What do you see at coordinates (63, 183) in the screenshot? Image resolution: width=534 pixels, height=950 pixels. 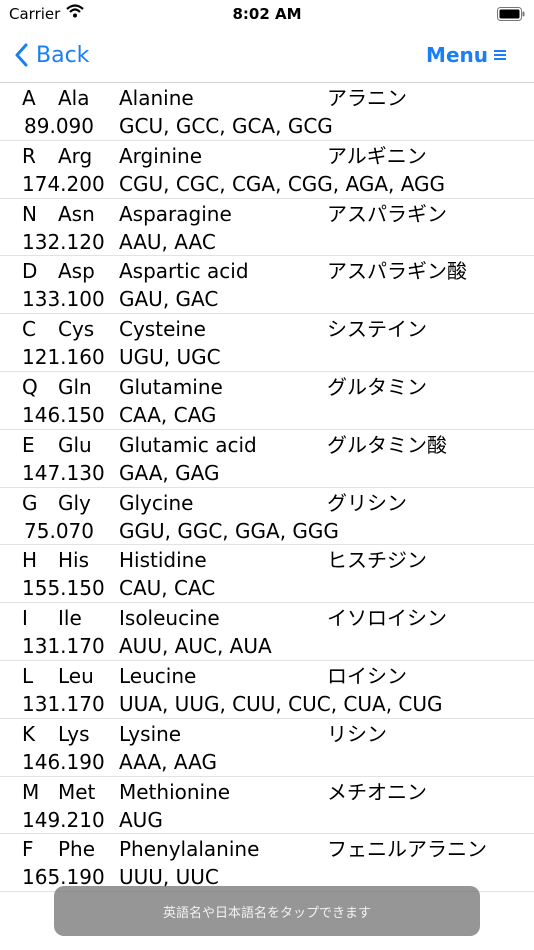 I see `molecular-mass: 174.200` at bounding box center [63, 183].